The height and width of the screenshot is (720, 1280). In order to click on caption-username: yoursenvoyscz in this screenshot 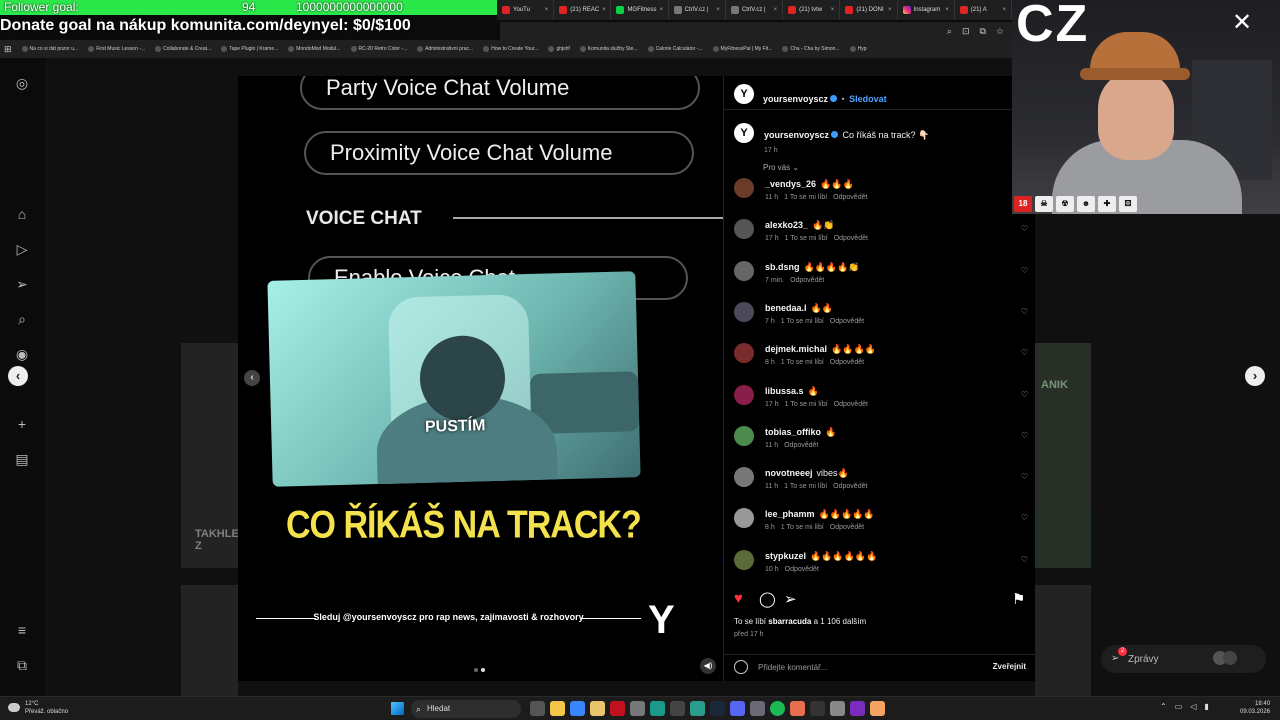, I will do `click(796, 135)`.